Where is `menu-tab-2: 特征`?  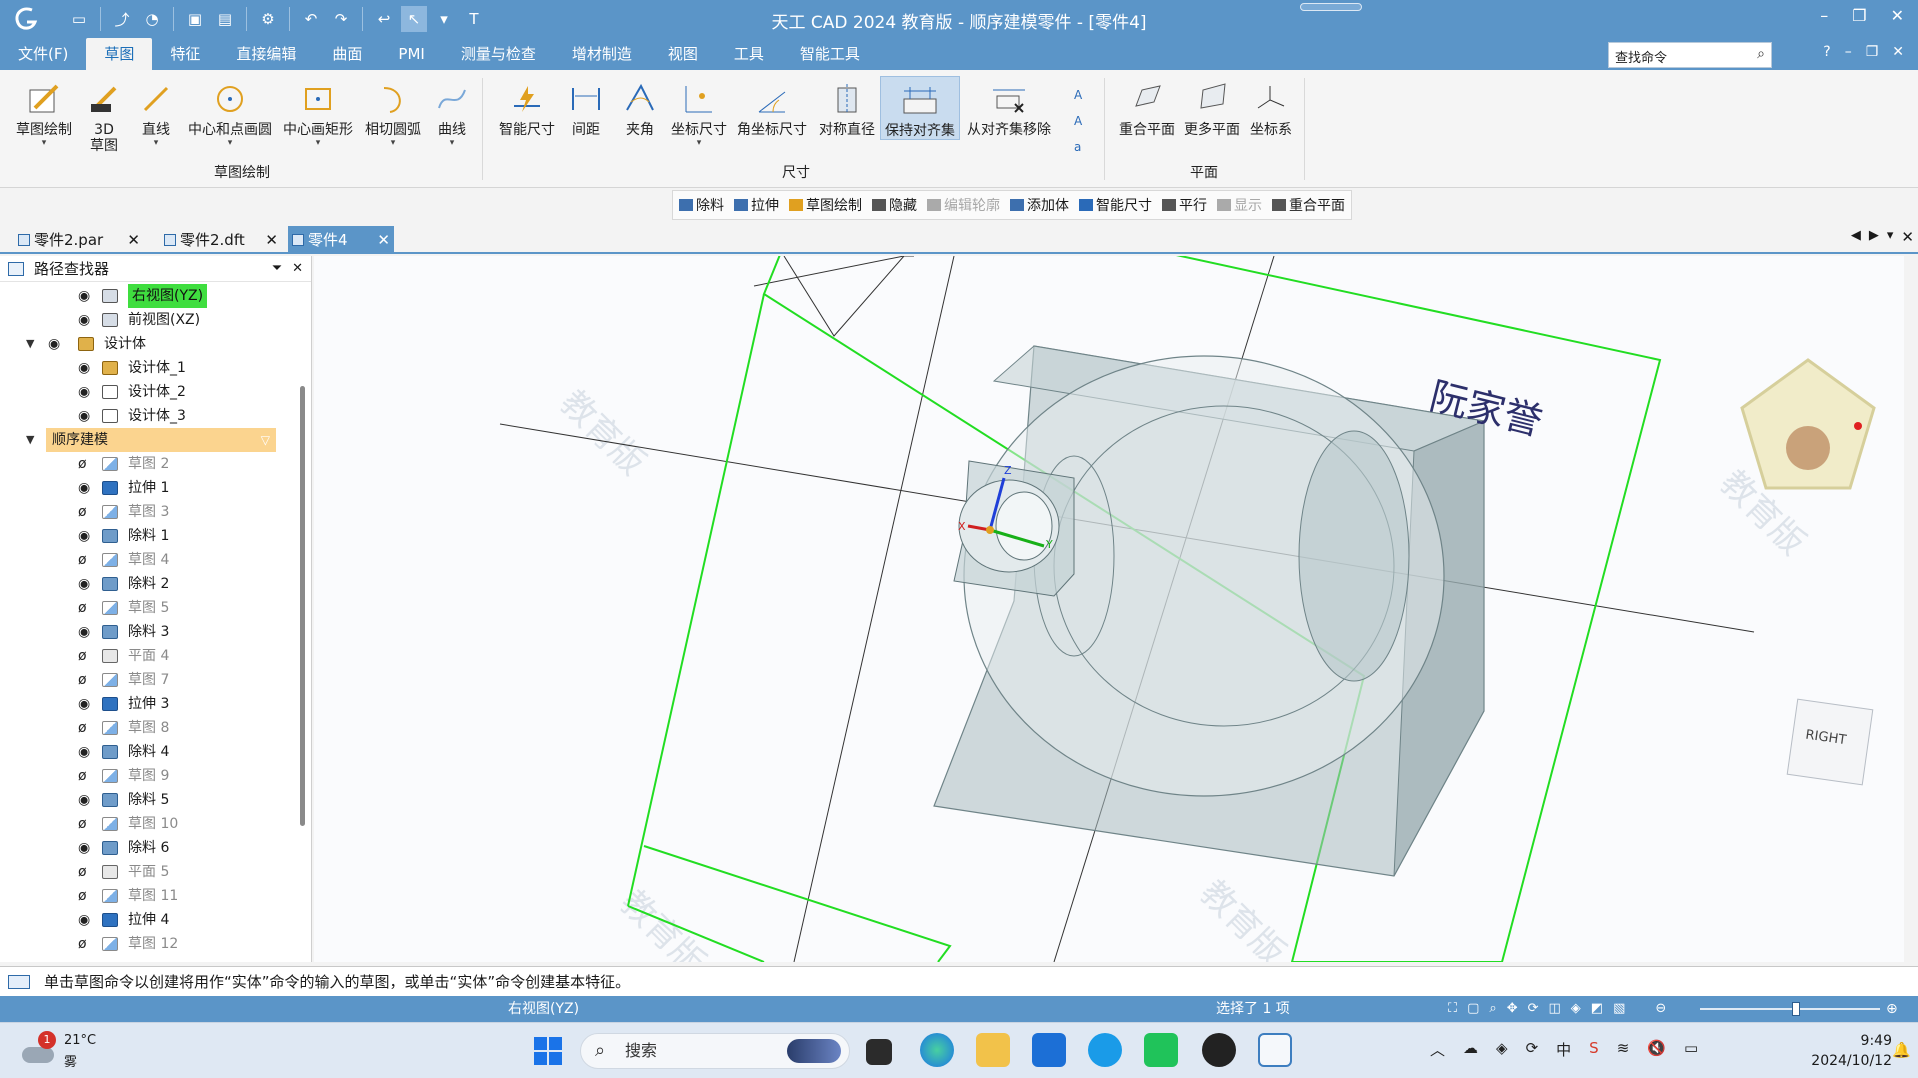 menu-tab-2: 特征 is located at coordinates (185, 54).